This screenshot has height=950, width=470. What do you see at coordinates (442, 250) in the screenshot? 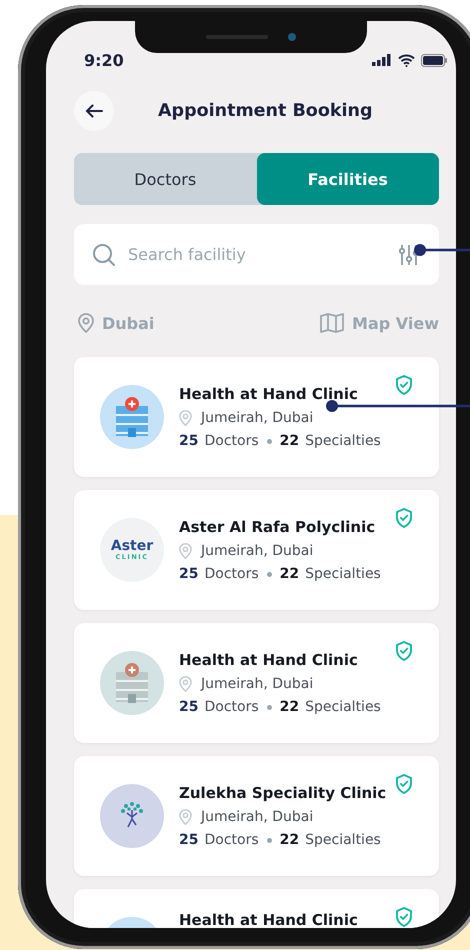
I see `leader-line` at bounding box center [442, 250].